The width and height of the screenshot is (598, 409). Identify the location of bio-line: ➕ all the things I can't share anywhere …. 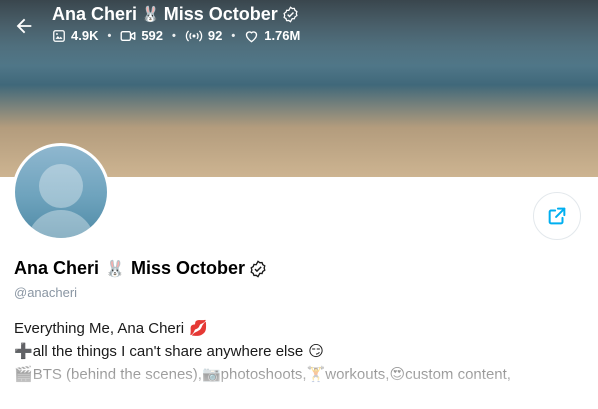
(299, 351).